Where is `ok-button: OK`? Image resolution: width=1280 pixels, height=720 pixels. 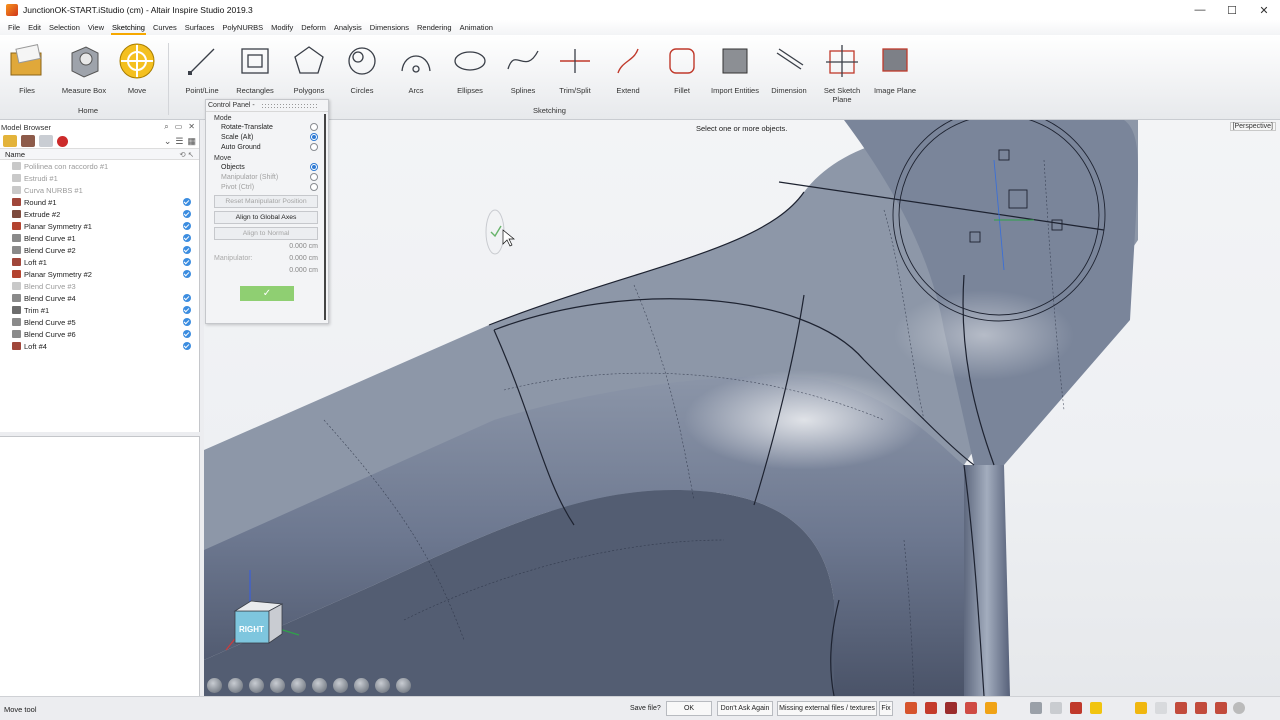
ok-button: OK is located at coordinates (689, 708).